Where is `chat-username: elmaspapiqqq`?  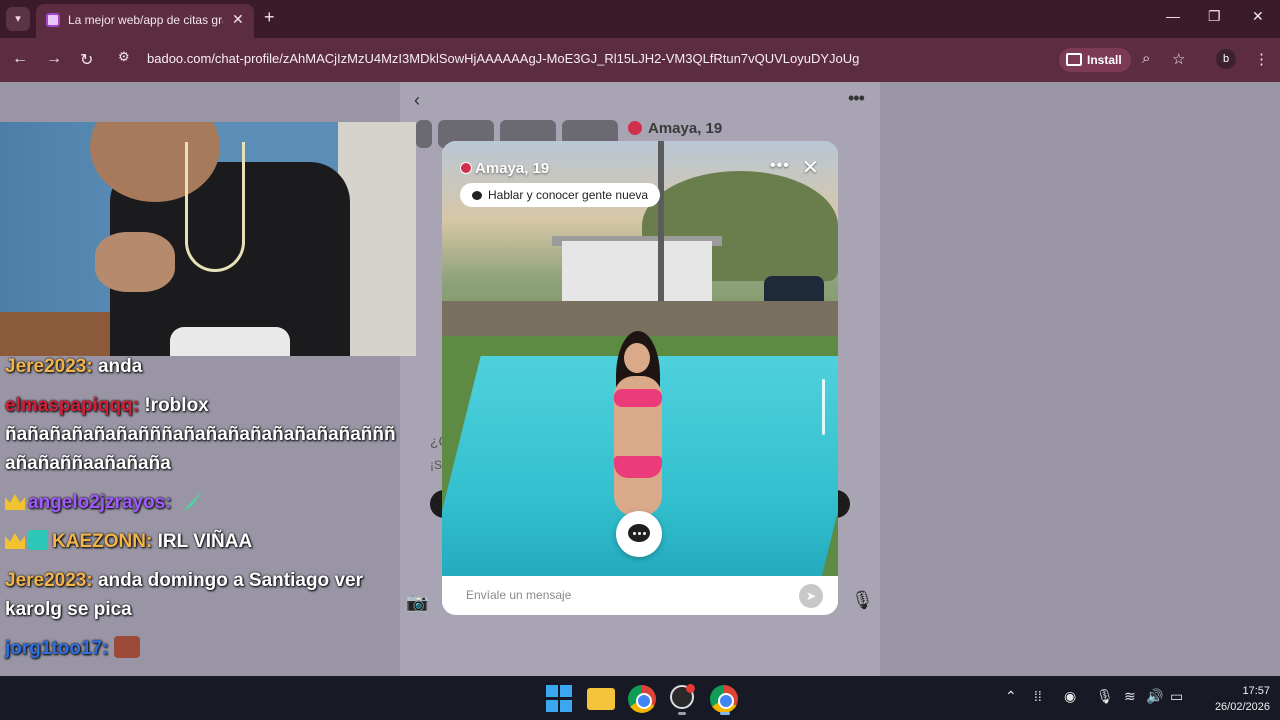 chat-username: elmaspapiqqq is located at coordinates (69, 405).